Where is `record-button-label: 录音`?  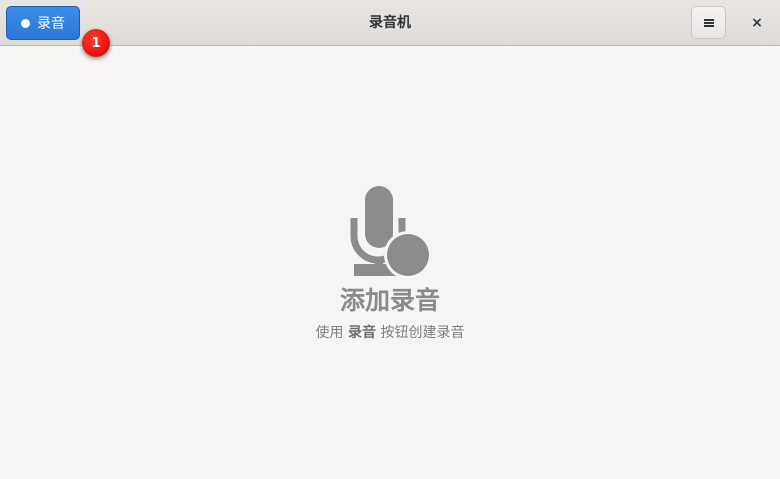
record-button-label: 录音 is located at coordinates (51, 24).